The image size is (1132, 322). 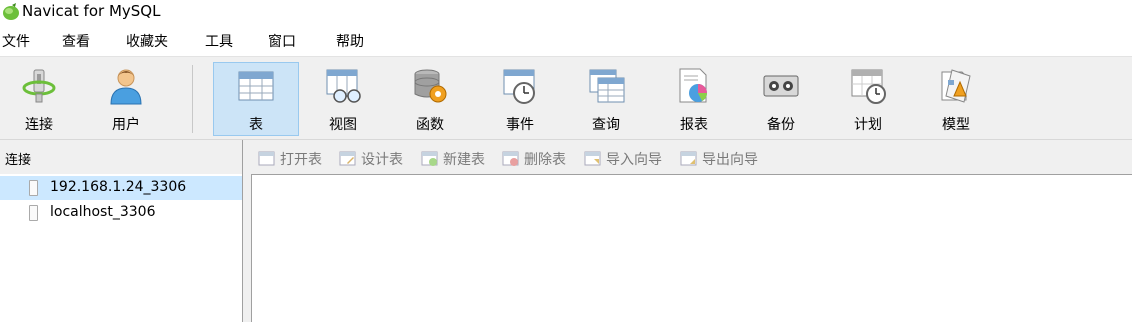 What do you see at coordinates (634, 160) in the screenshot?
I see `import-wizard-label: 导入向导` at bounding box center [634, 160].